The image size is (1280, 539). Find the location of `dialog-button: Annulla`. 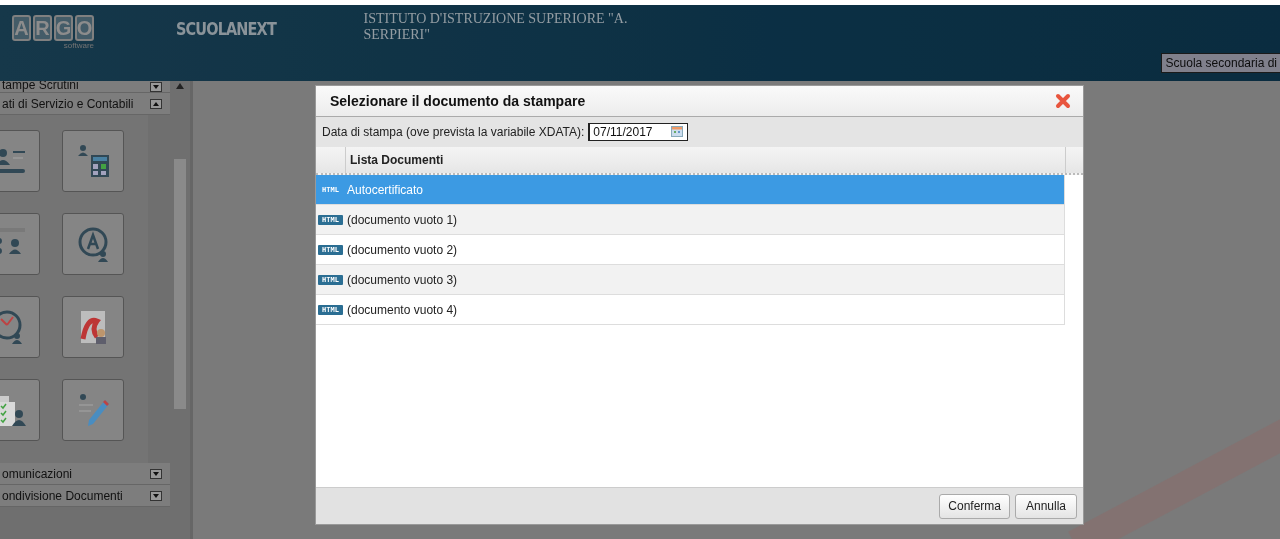

dialog-button: Annulla is located at coordinates (1046, 506).